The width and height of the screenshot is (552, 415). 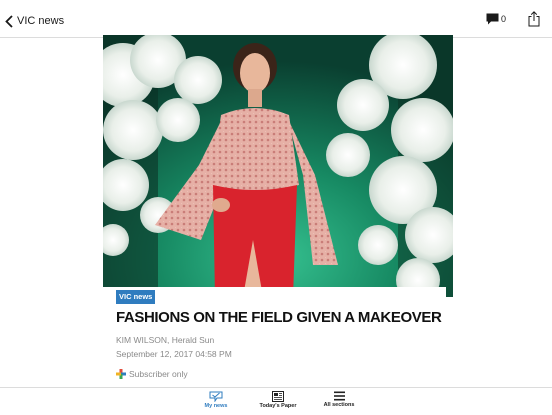 I want to click on tab-all-sections: All sections, so click(x=339, y=399).